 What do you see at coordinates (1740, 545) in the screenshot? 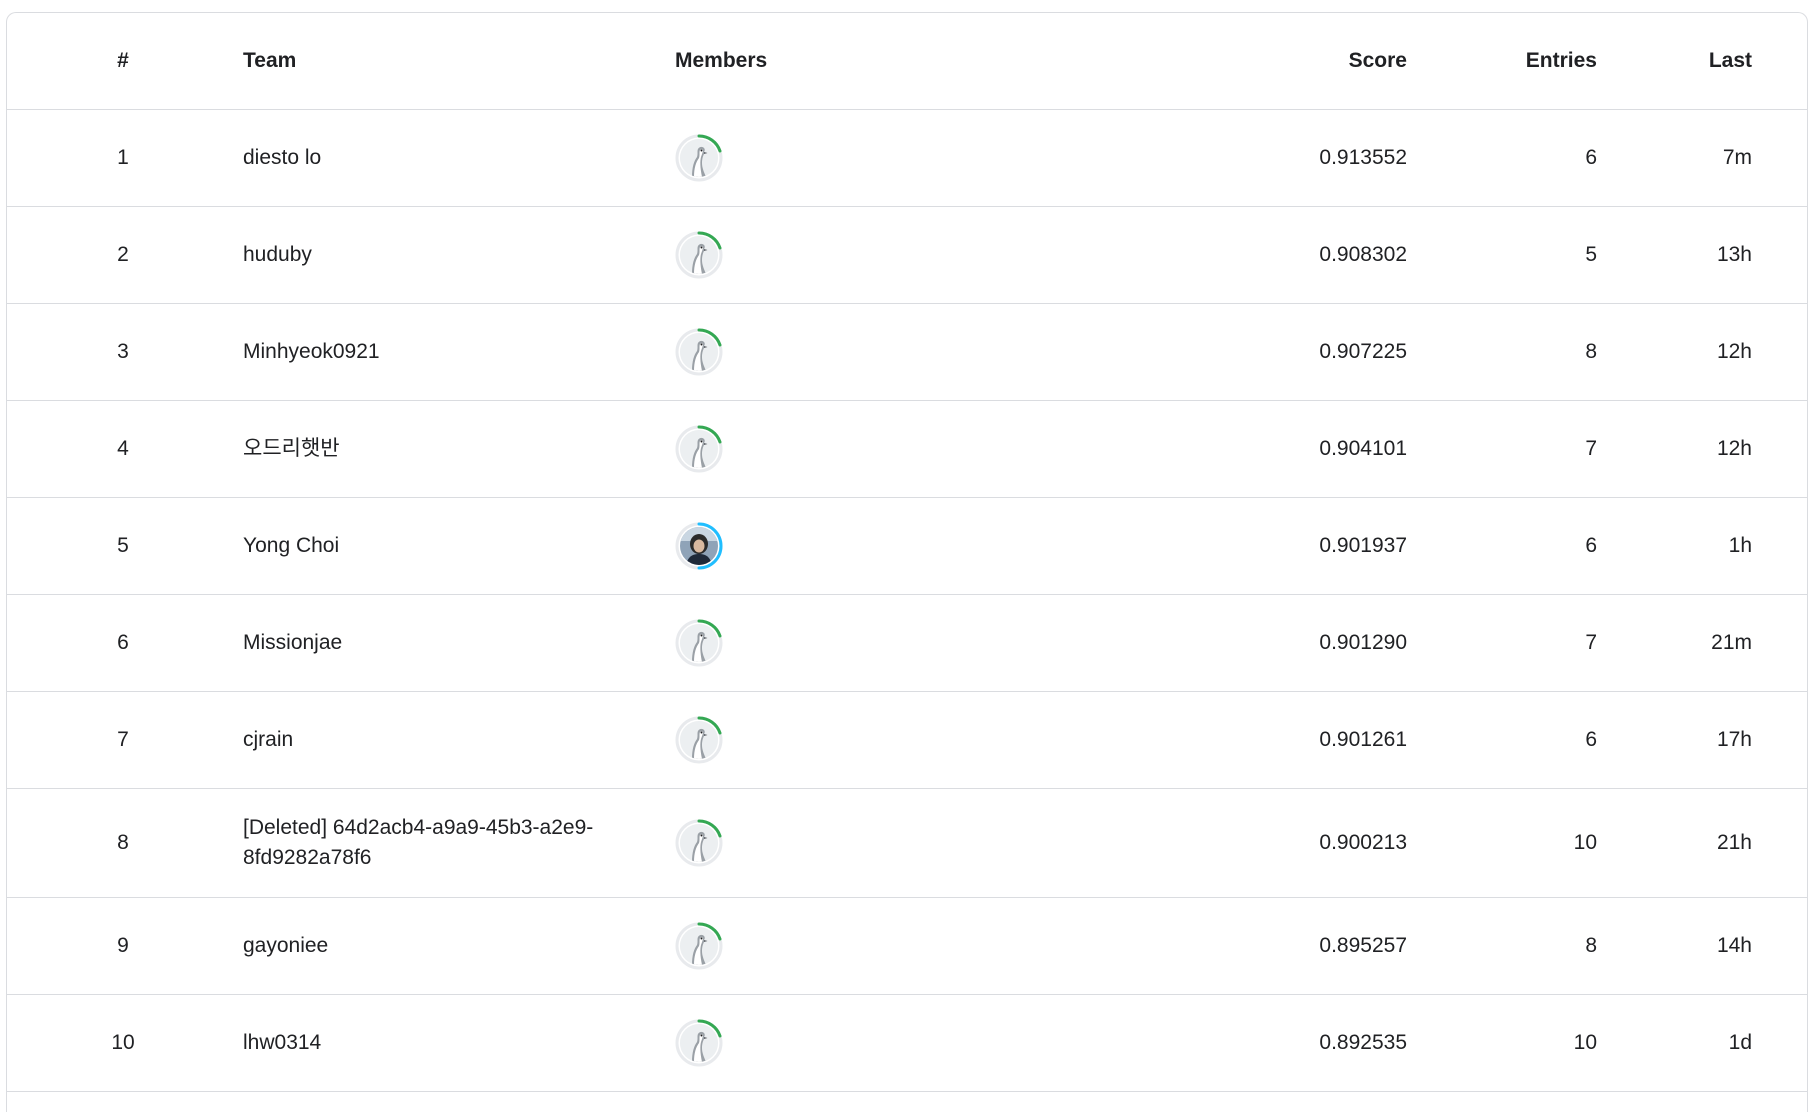
I see `last-submission-cell: 1h` at bounding box center [1740, 545].